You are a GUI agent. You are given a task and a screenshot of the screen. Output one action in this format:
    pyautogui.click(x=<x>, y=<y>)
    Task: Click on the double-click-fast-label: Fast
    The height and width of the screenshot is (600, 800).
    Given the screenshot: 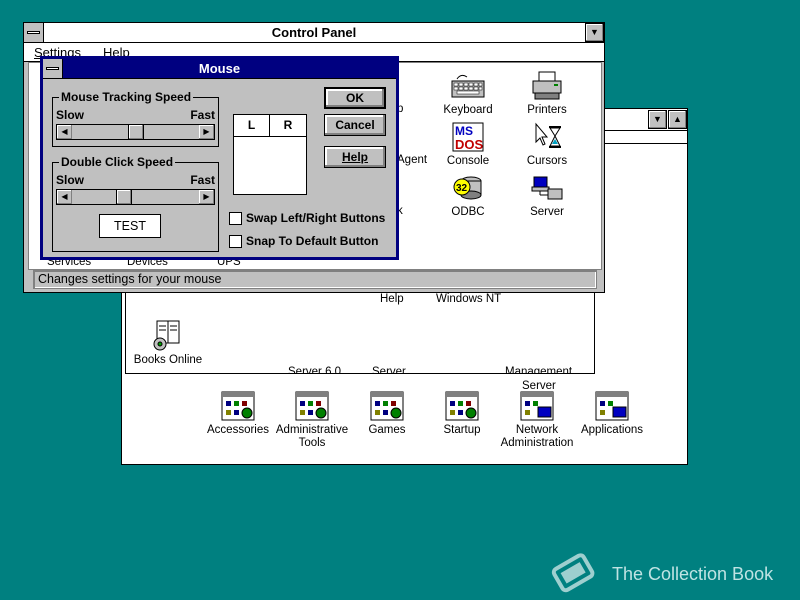 What is the action you would take?
    pyautogui.click(x=202, y=180)
    